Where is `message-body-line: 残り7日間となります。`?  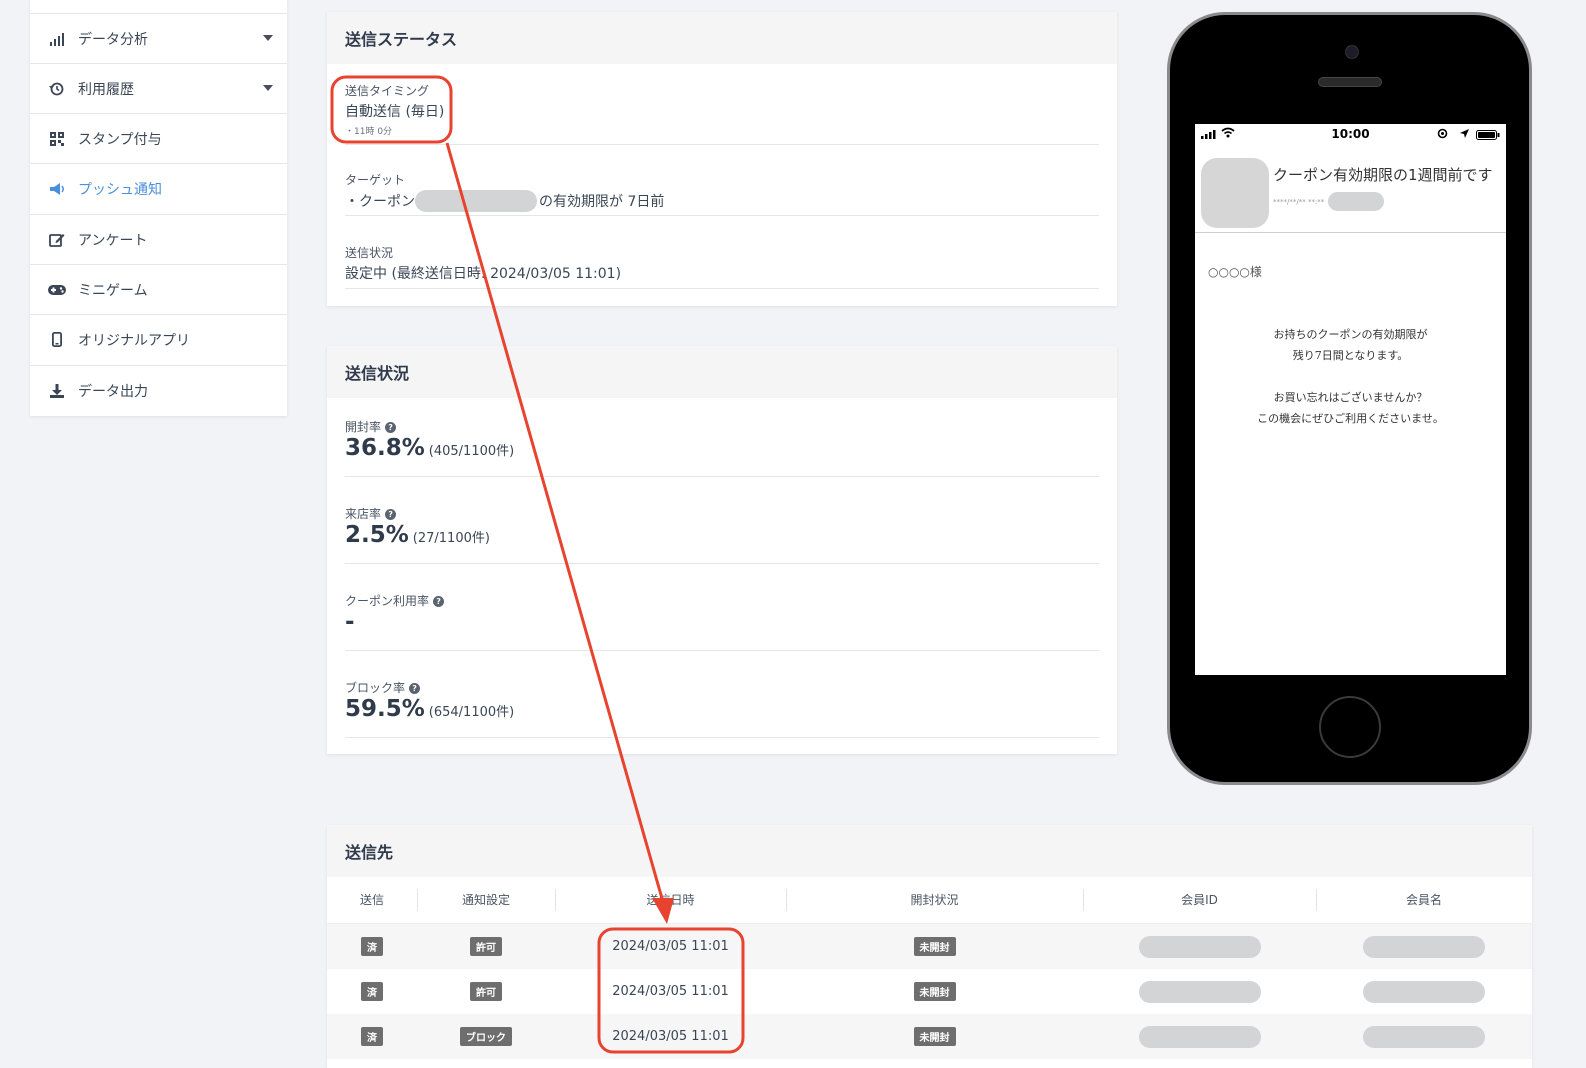
message-body-line: 残り7日間となります。 is located at coordinates (1350, 355).